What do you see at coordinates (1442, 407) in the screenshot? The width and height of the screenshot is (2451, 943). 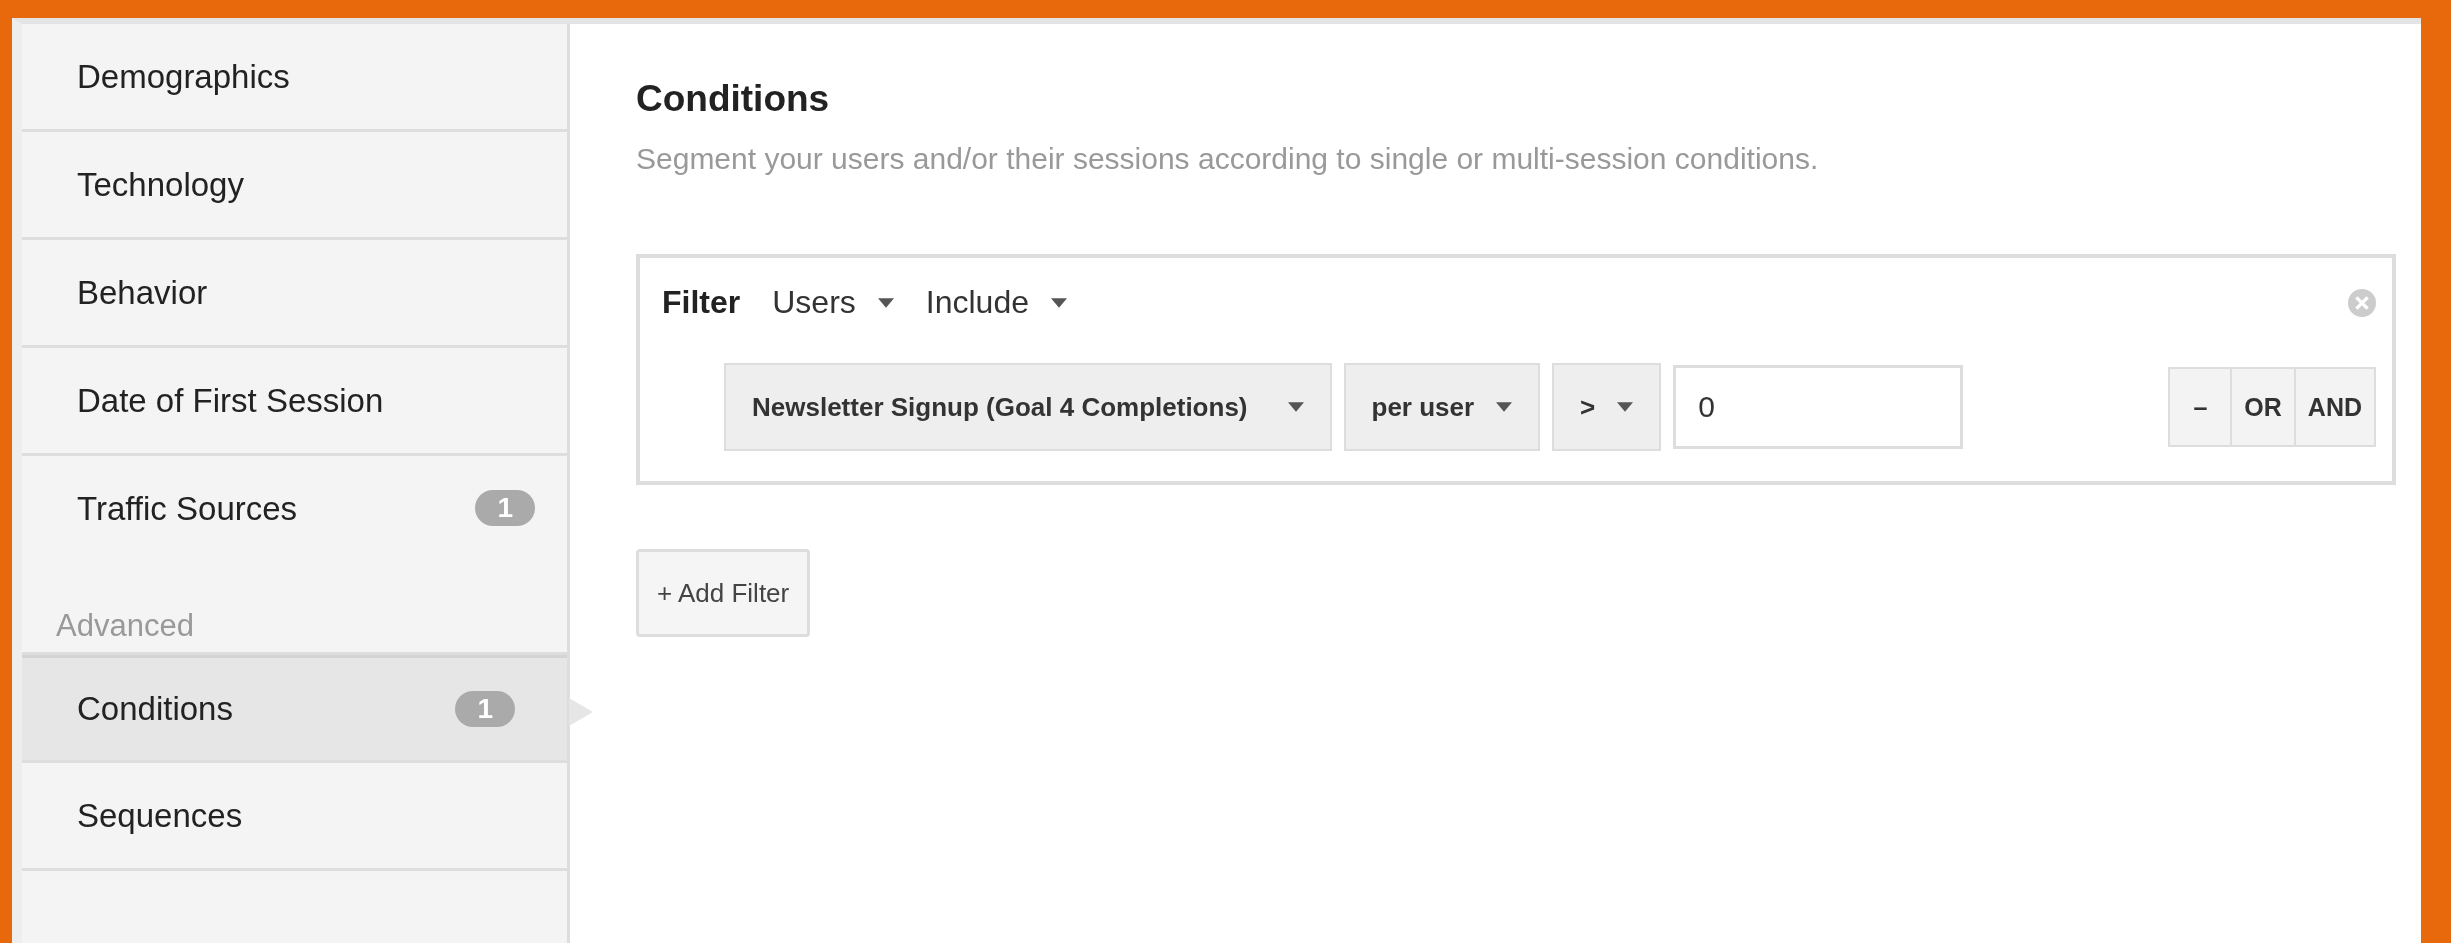 I see `per-dropdown: per user` at bounding box center [1442, 407].